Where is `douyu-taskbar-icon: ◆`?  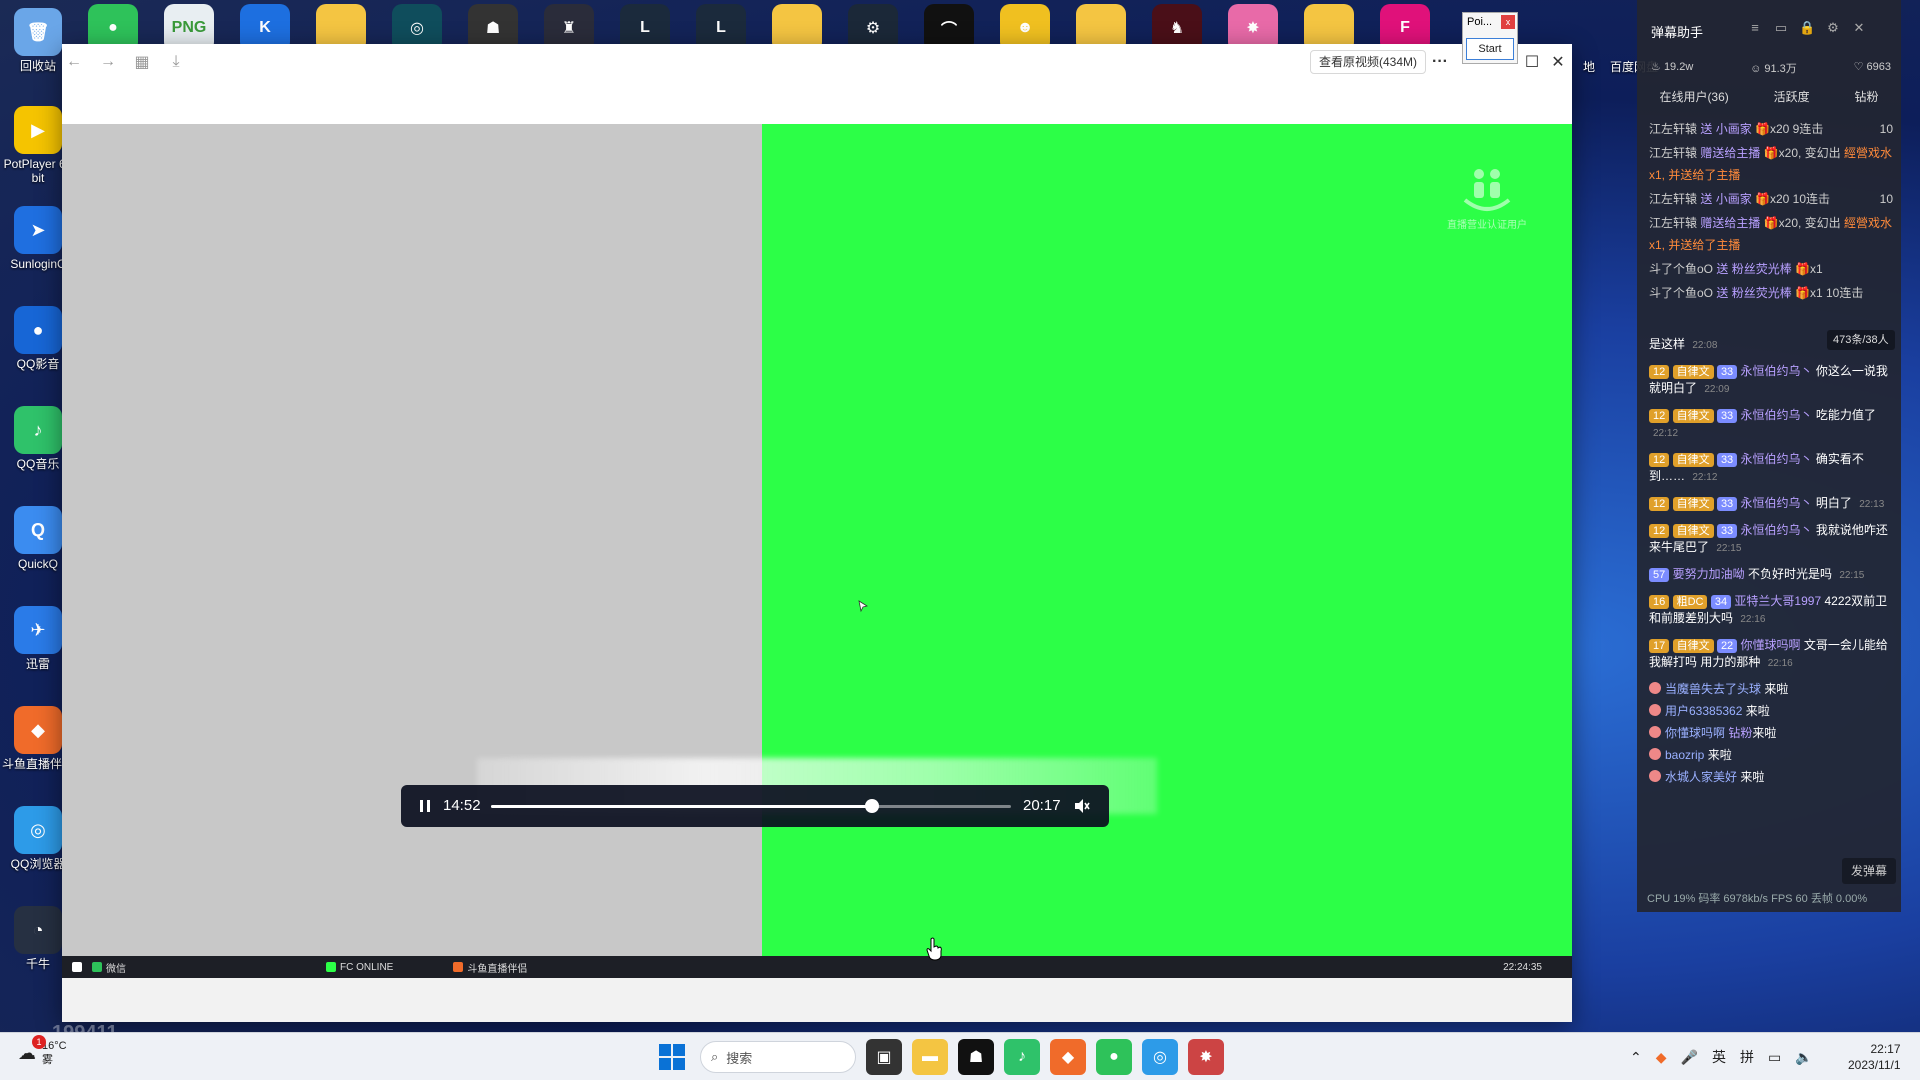 douyu-taskbar-icon: ◆ is located at coordinates (1068, 1057).